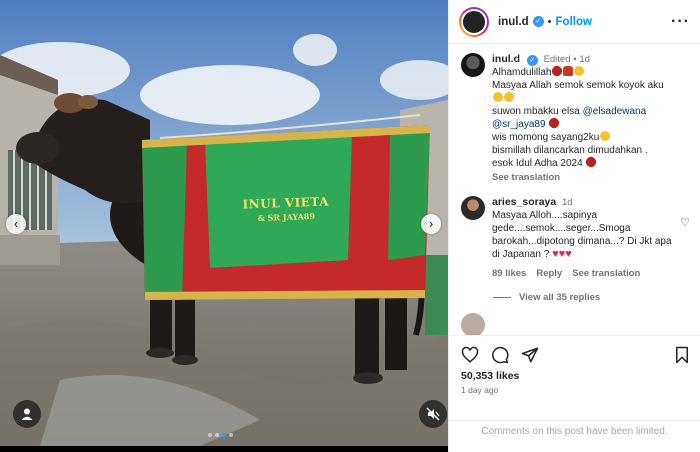 The width and height of the screenshot is (700, 452). What do you see at coordinates (524, 202) in the screenshot?
I see `commenter-username: aries_soraya` at bounding box center [524, 202].